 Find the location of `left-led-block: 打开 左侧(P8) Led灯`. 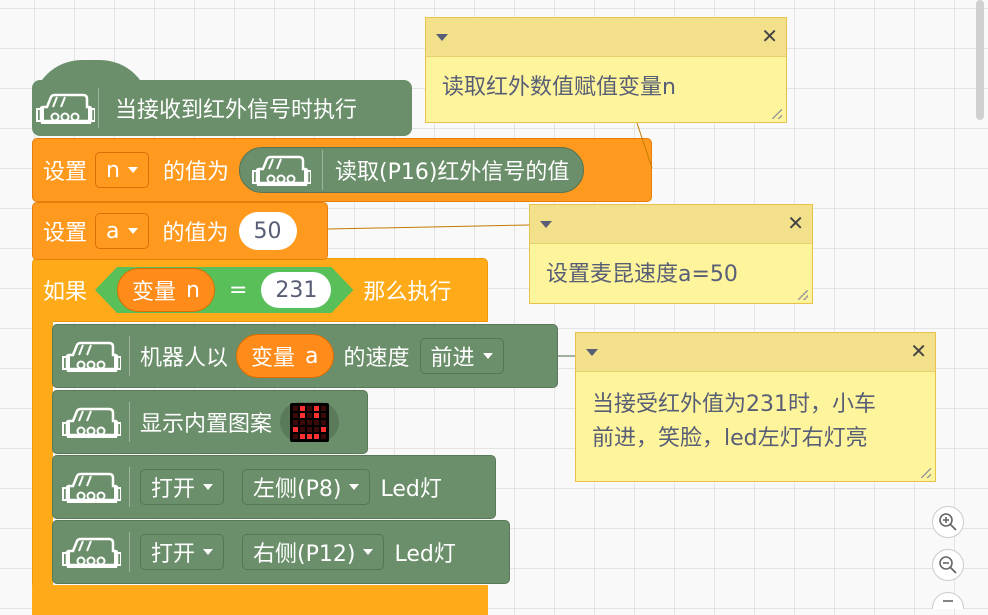

left-led-block: 打开 左侧(P8) Led灯 is located at coordinates (274, 487).